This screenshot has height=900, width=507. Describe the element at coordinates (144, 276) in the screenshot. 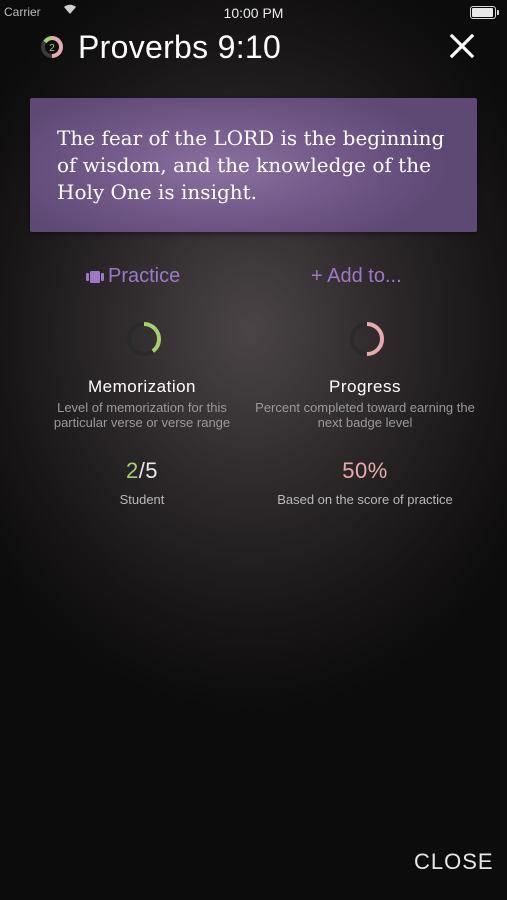

I see `practice-label: Practice` at that location.